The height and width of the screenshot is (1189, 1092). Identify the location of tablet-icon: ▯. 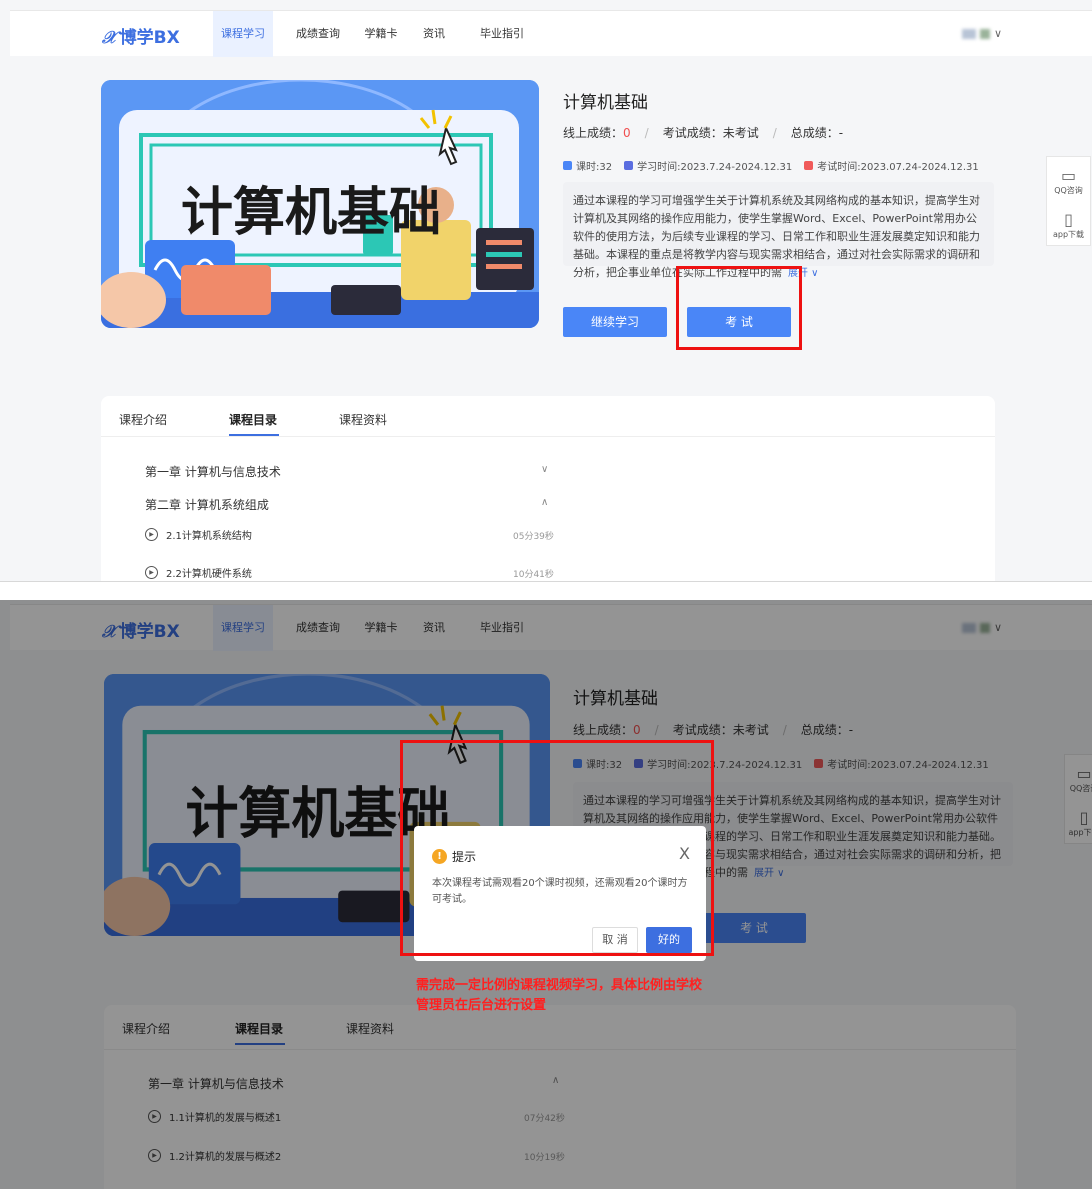
(1068, 219).